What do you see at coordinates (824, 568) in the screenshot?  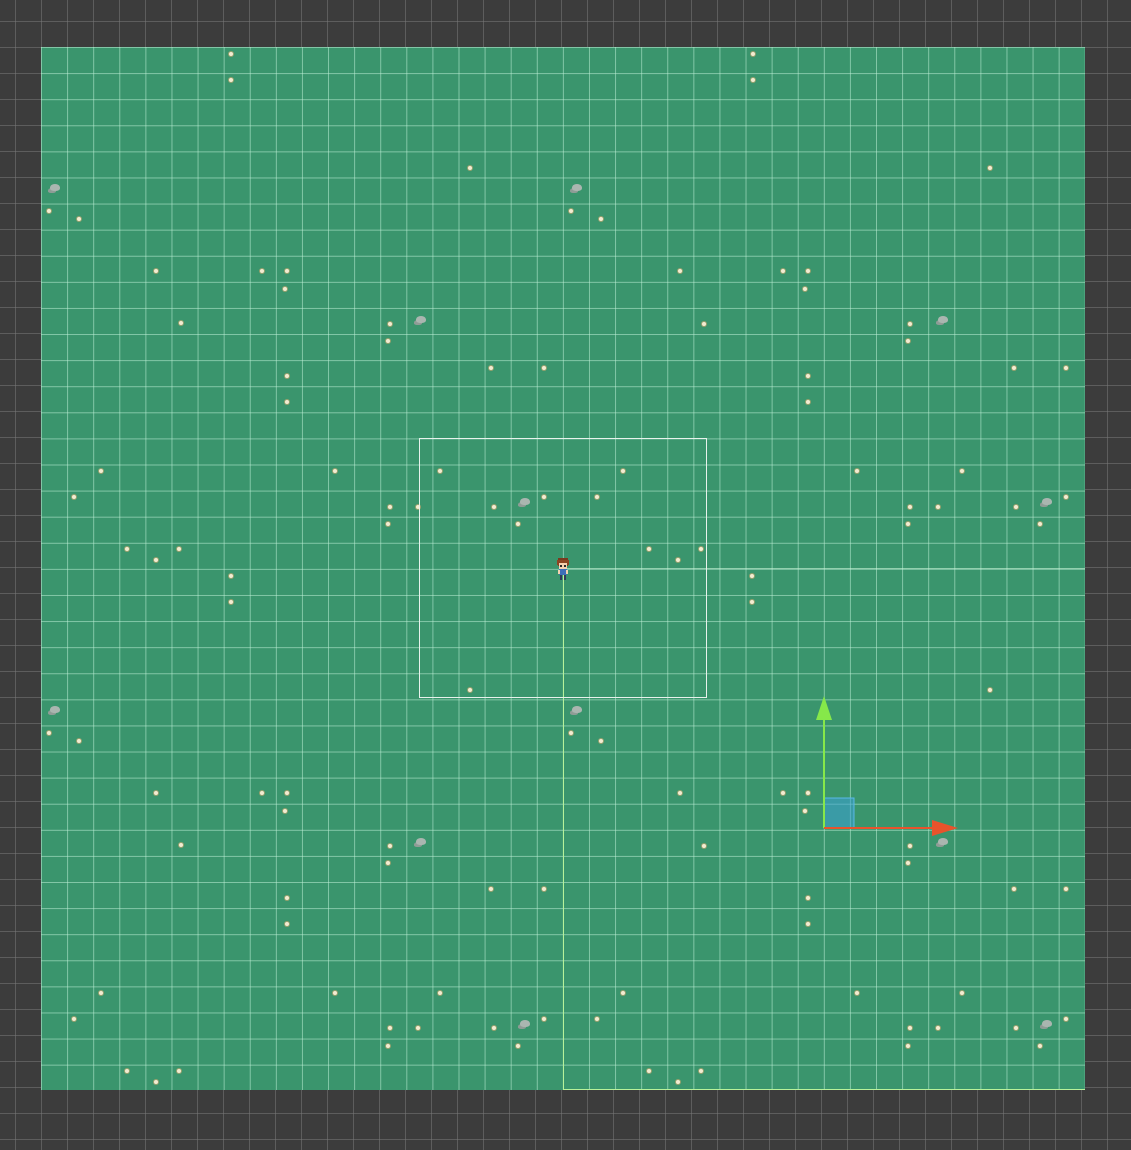 I see `origin-horizontal-line` at bounding box center [824, 568].